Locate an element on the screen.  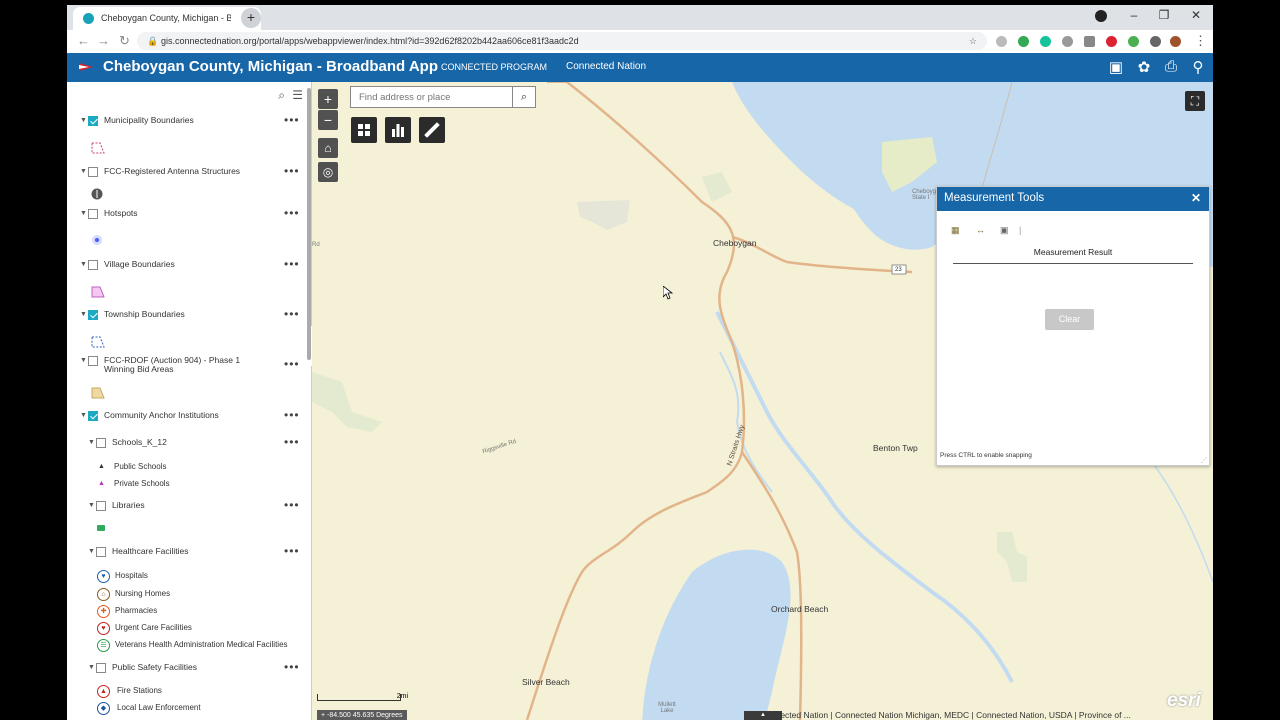
panel-scrollbar is located at coordinates (309, 224).